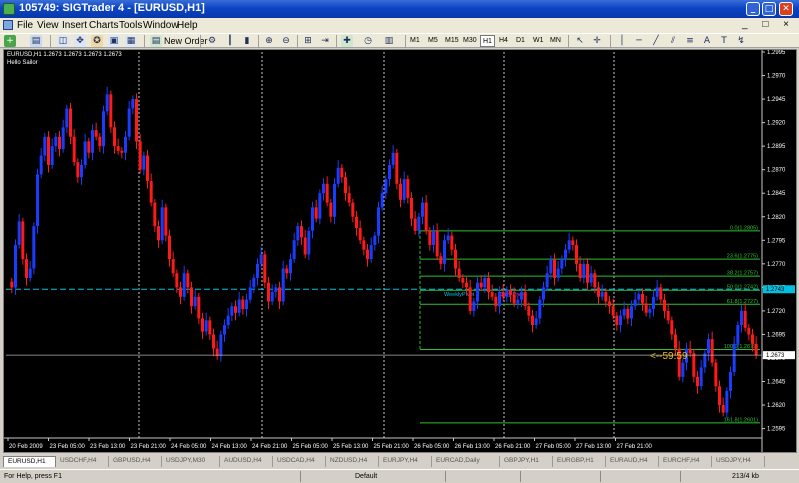  Describe the element at coordinates (786, 9) in the screenshot. I see `close-button: ✕` at that location.